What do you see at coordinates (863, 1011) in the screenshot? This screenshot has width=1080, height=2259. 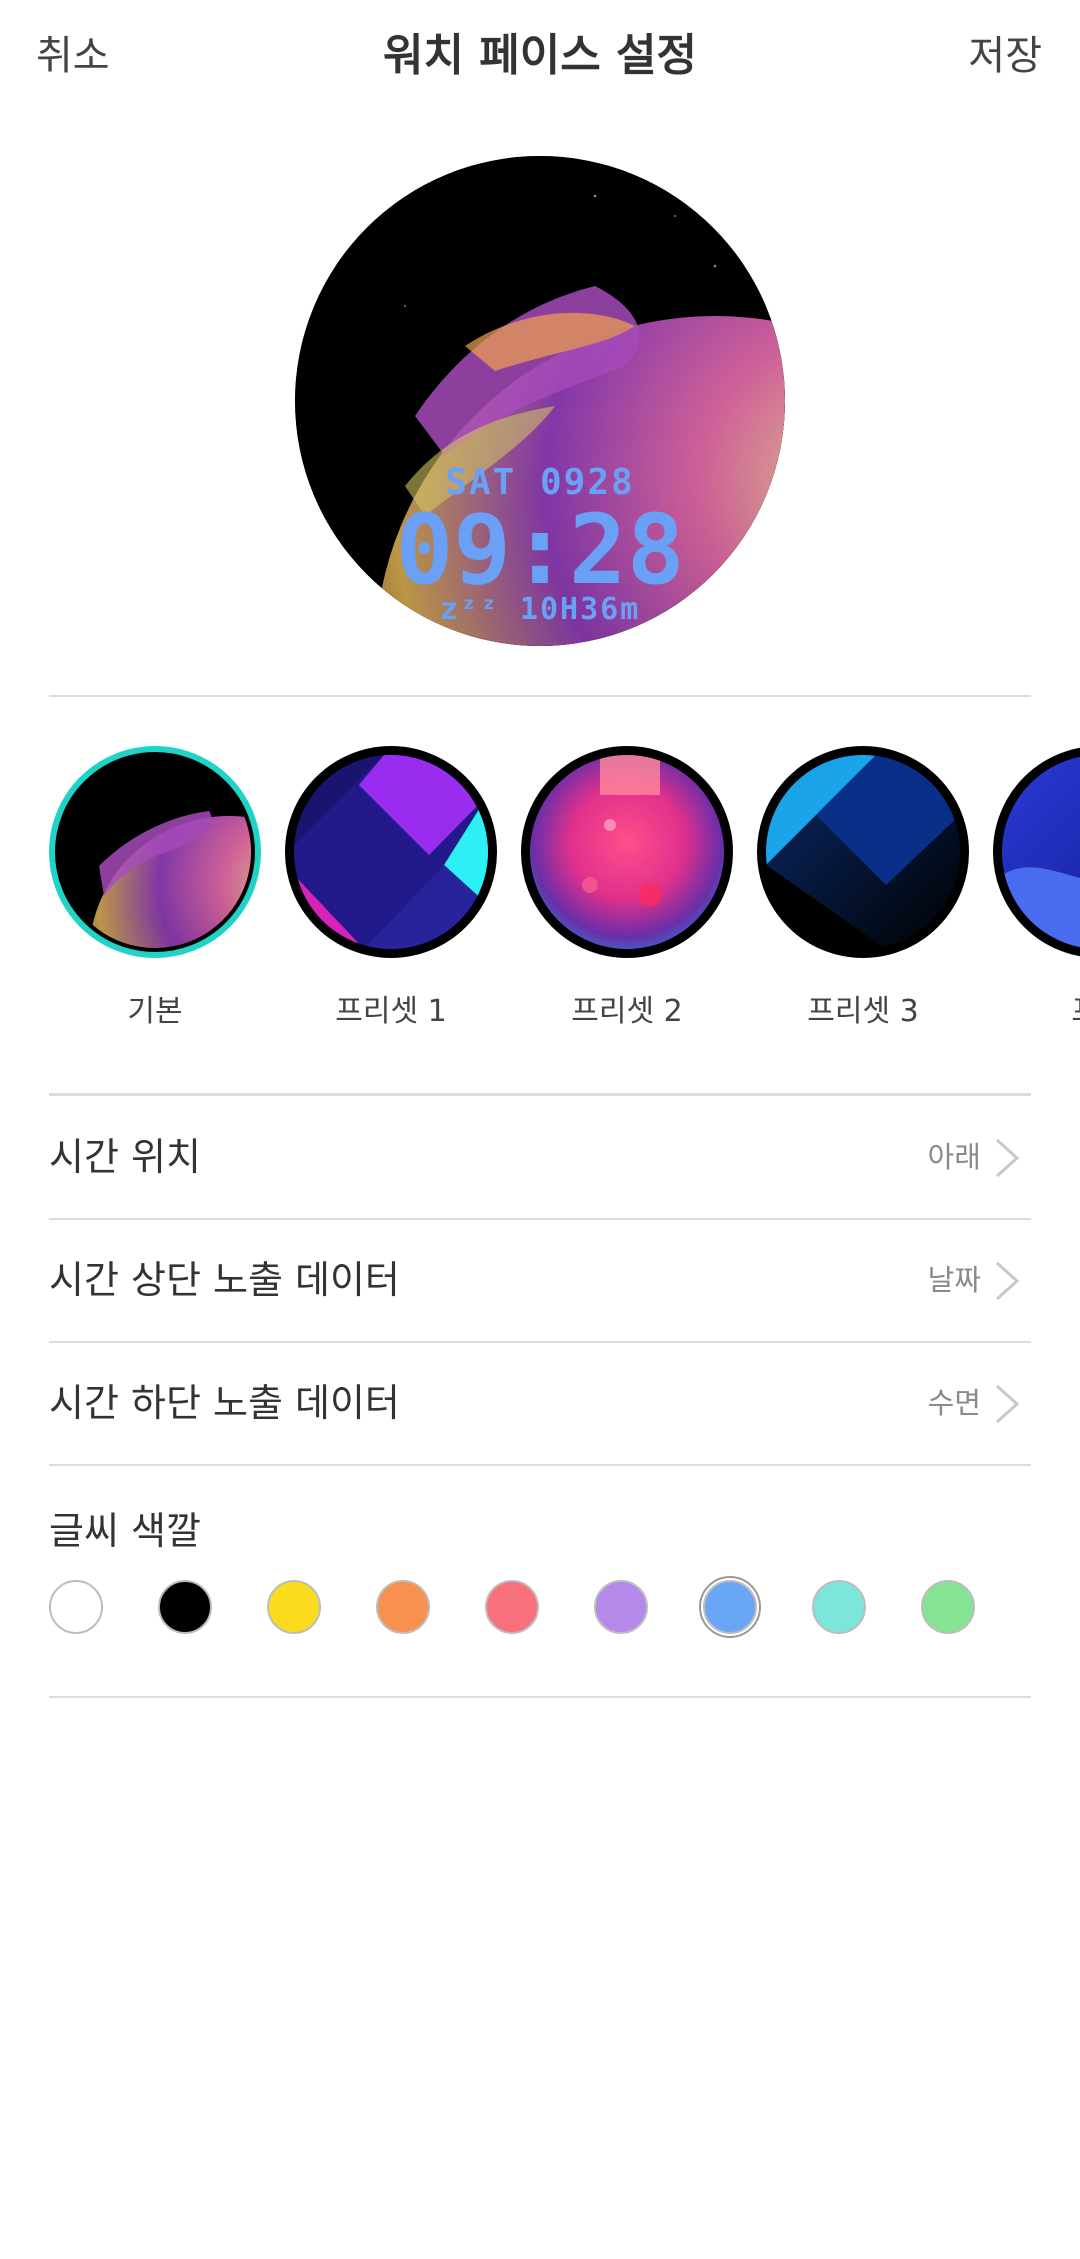 I see `preset-label: 프리셋 3` at bounding box center [863, 1011].